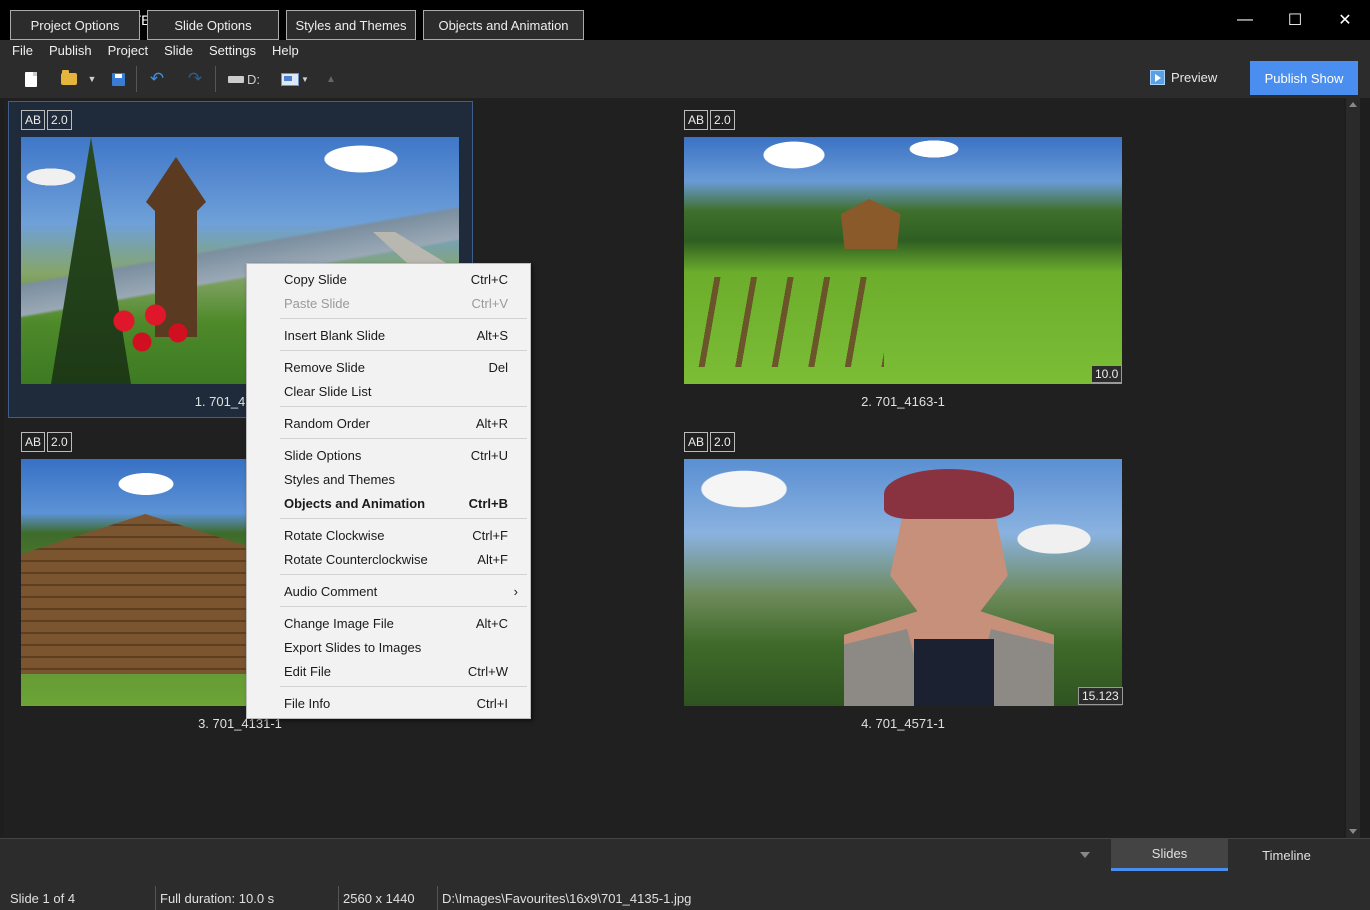 Image resolution: width=1370 pixels, height=910 pixels. What do you see at coordinates (1245, 20) in the screenshot?
I see `minimize-button: —` at bounding box center [1245, 20].